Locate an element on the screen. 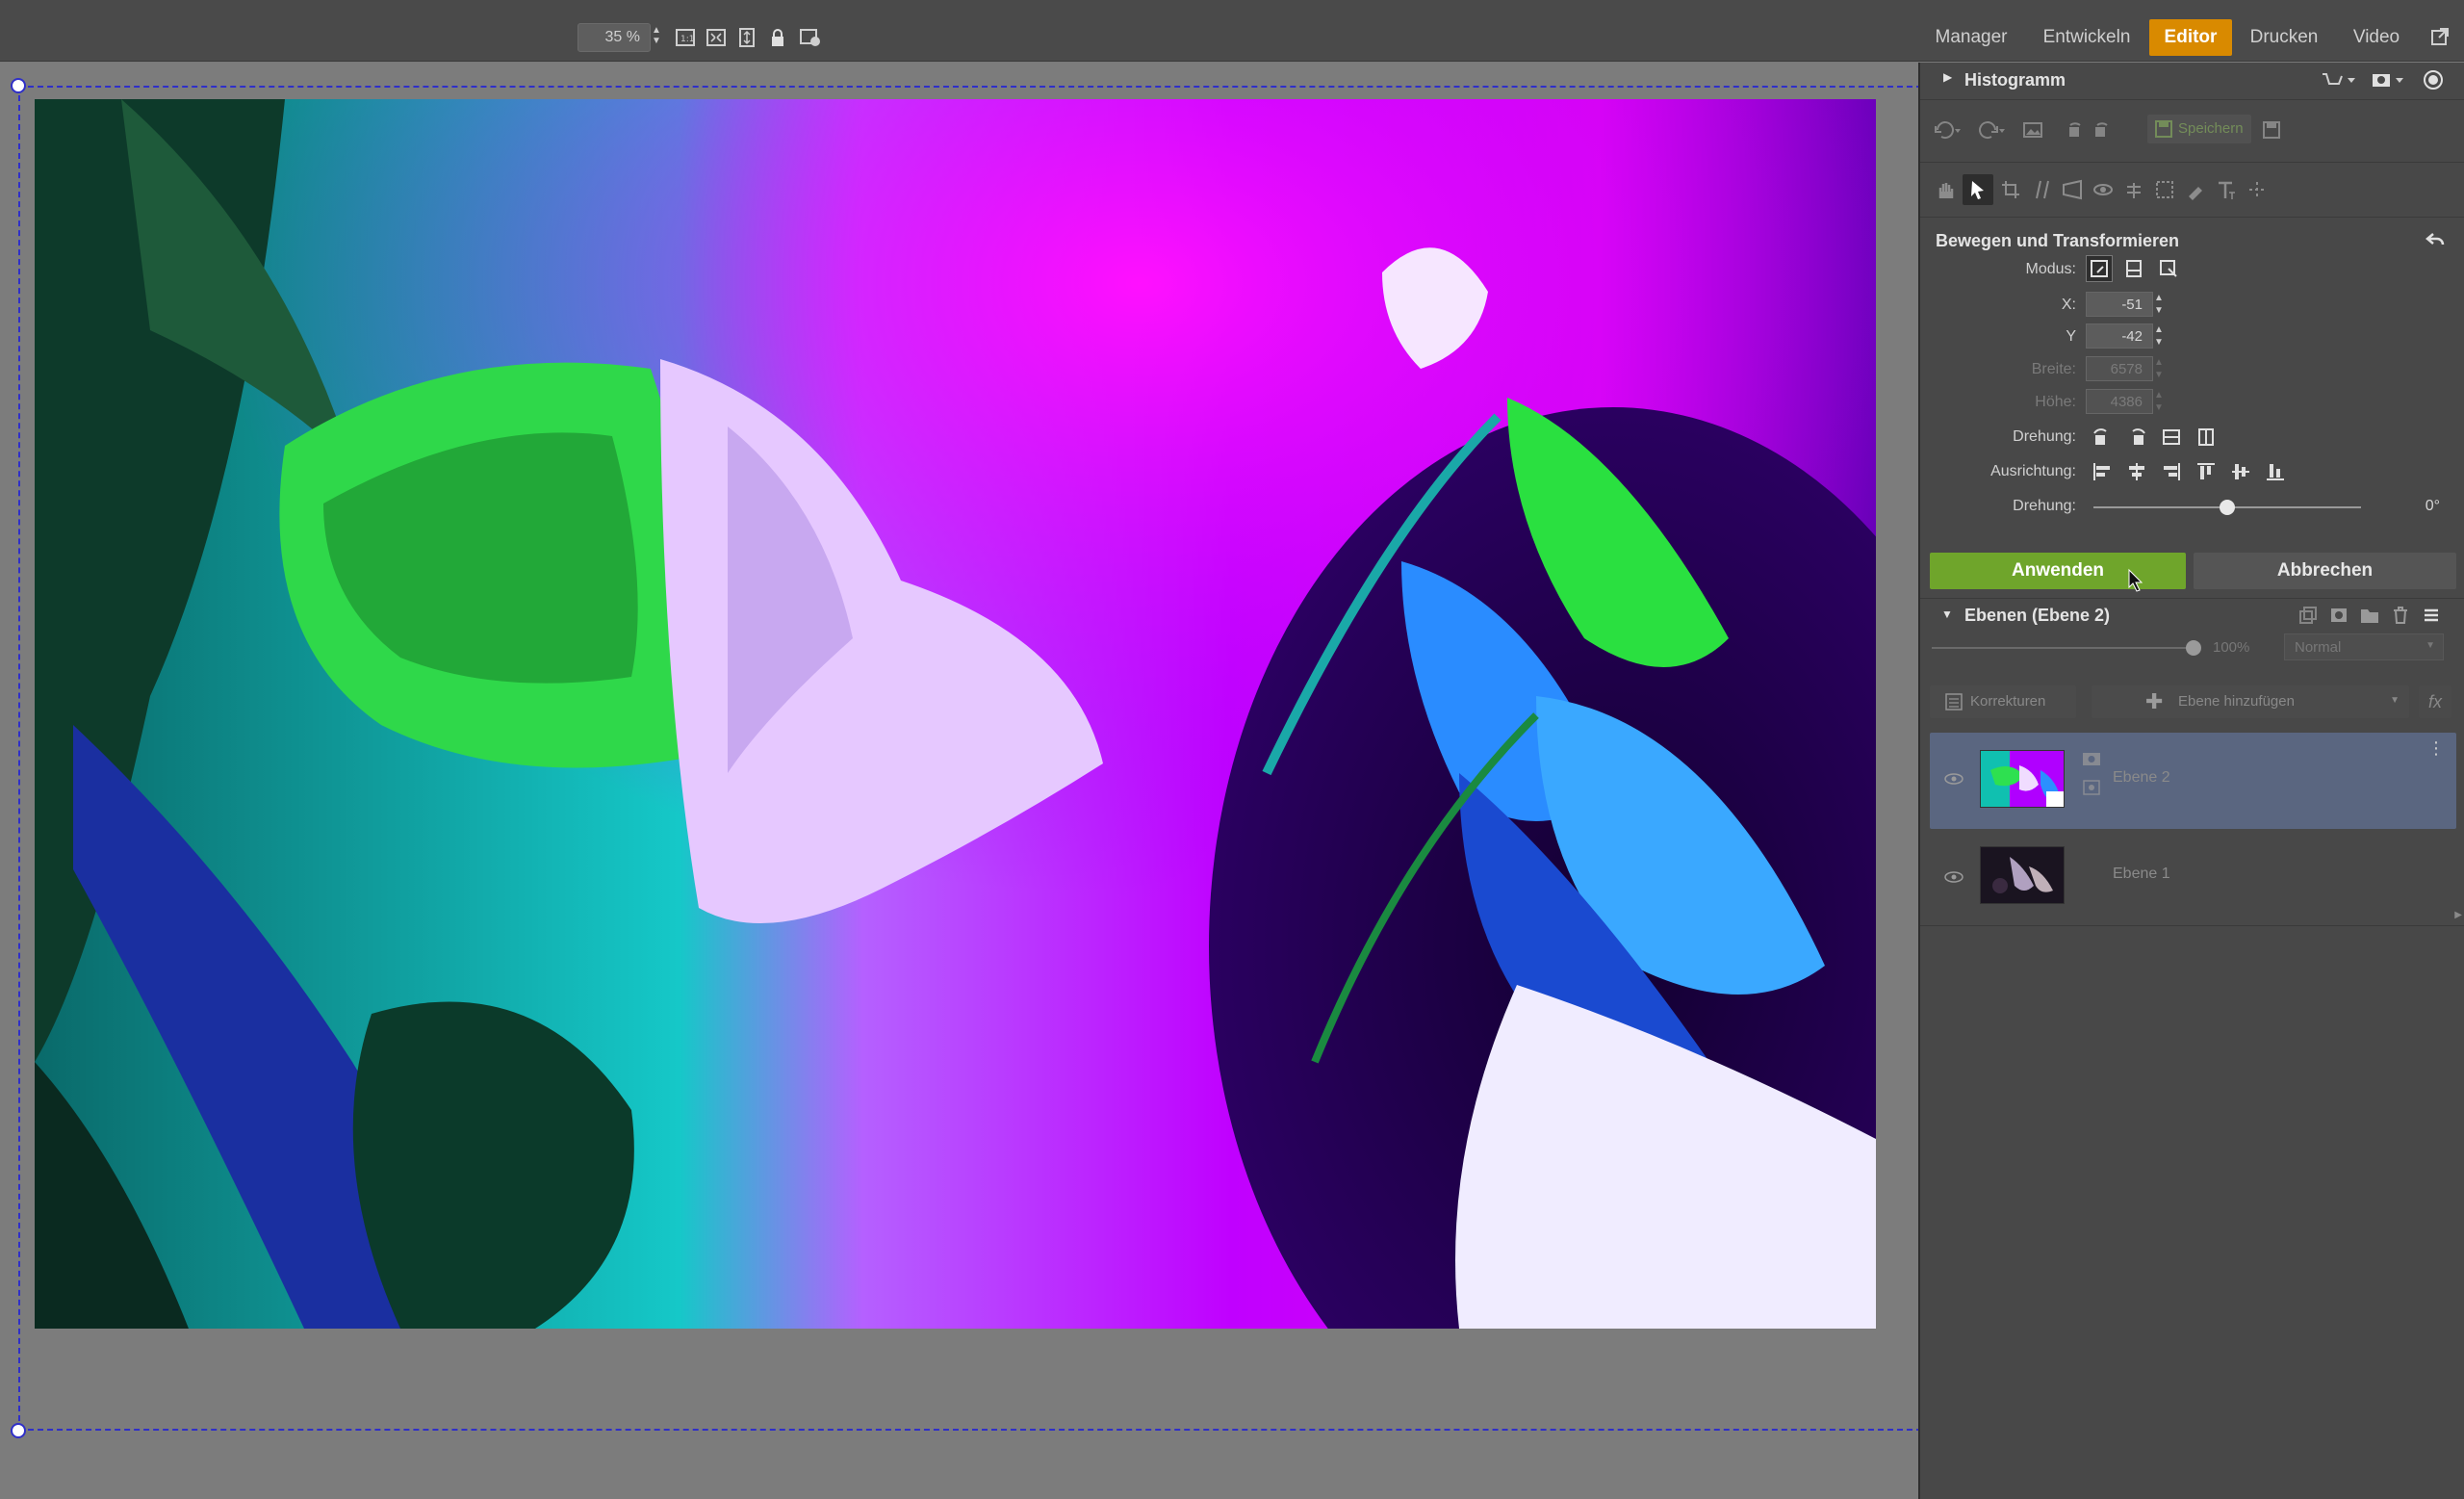  rotation-slider-thumb is located at coordinates (2227, 507).